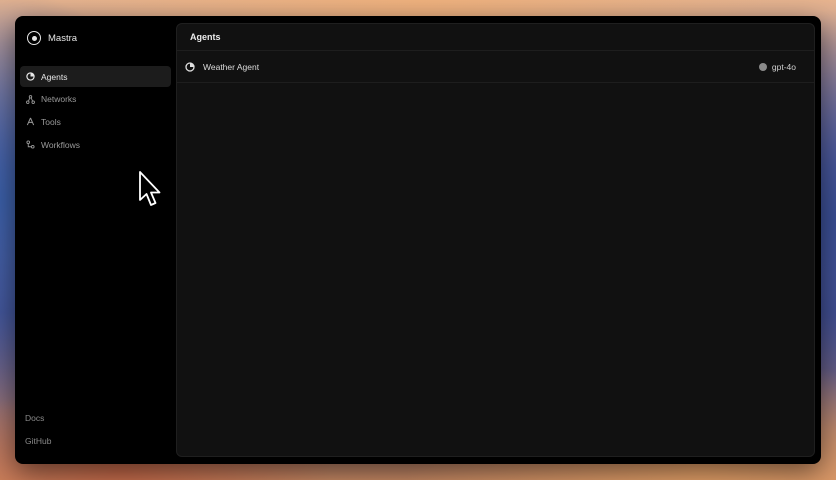 The width and height of the screenshot is (836, 480). I want to click on sidebar-item-networks: Networks, so click(95, 99).